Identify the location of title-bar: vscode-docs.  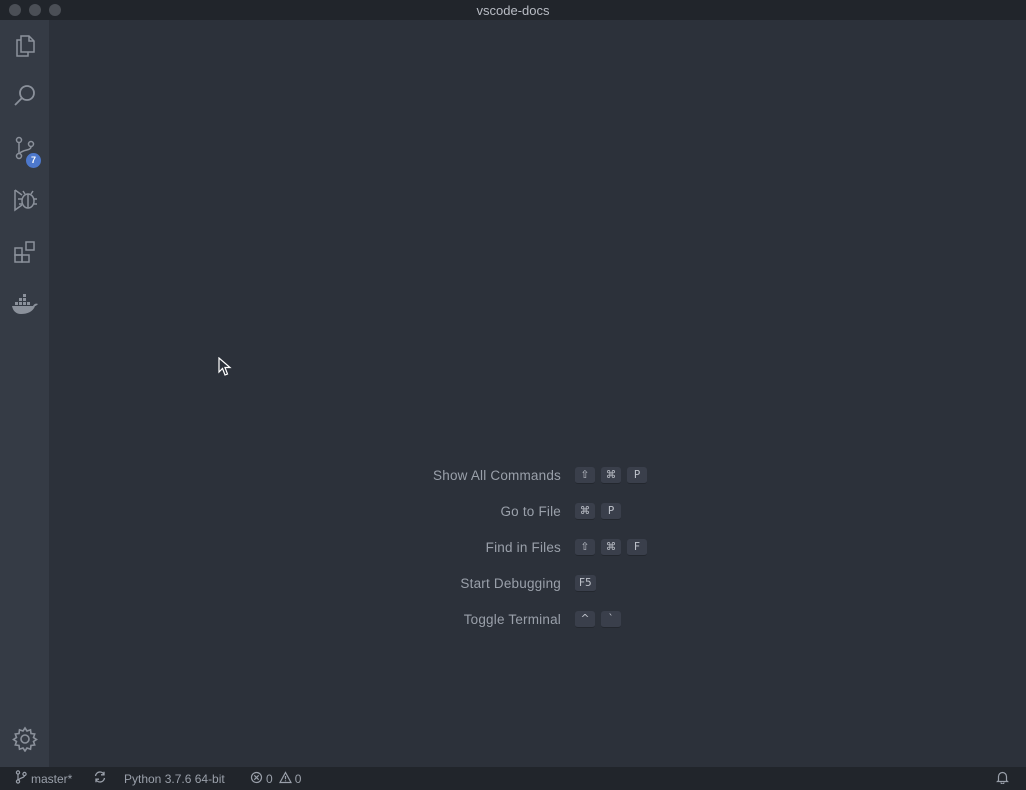
(513, 10).